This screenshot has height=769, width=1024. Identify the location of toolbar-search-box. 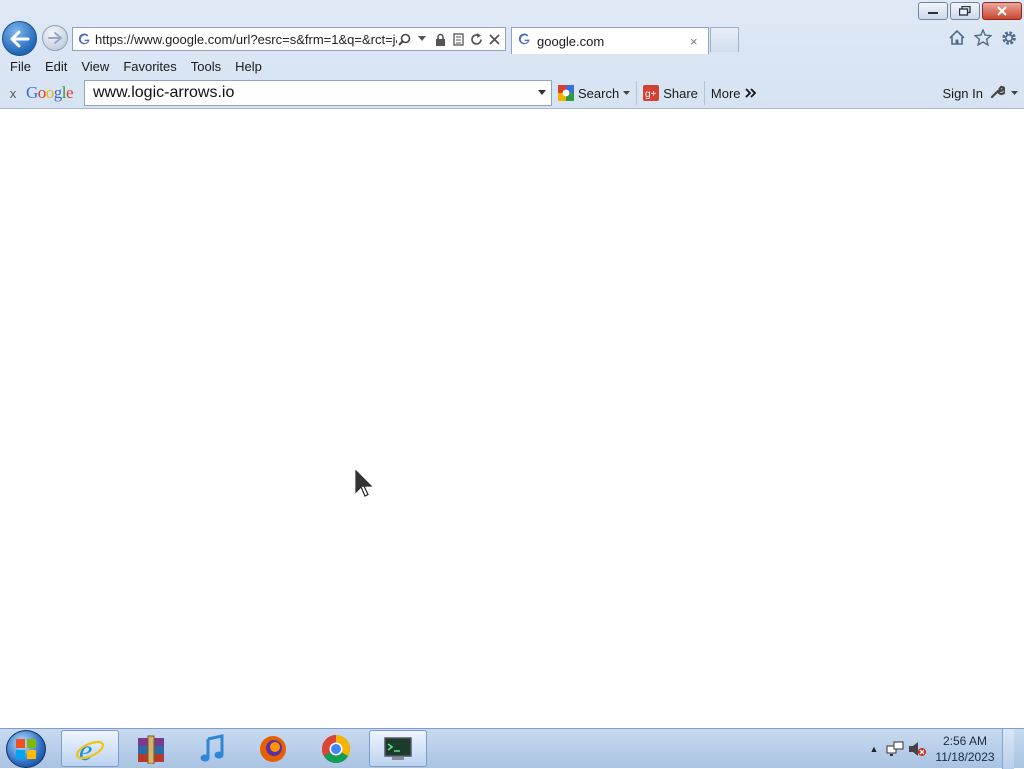
(318, 93).